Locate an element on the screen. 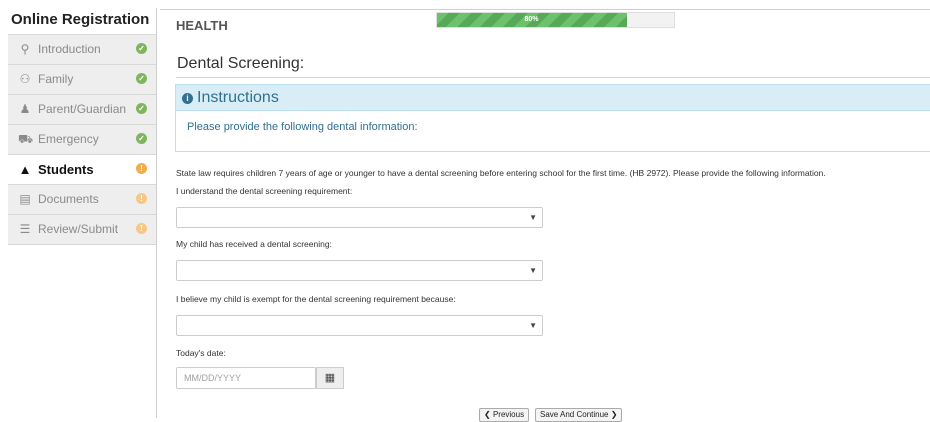 Image resolution: width=930 pixels, height=422 pixels. lightbulb-icon: ⚲ is located at coordinates (25, 49).